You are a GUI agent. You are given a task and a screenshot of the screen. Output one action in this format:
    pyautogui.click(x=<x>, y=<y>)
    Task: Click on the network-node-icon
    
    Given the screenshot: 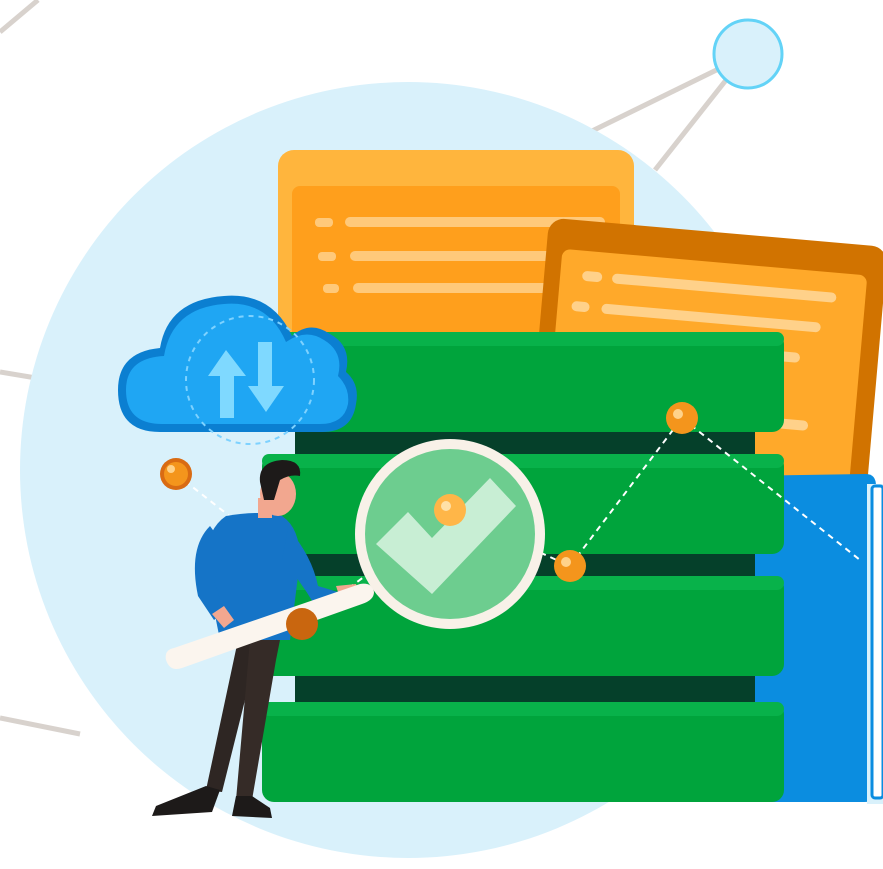 What is the action you would take?
    pyautogui.click(x=748, y=54)
    